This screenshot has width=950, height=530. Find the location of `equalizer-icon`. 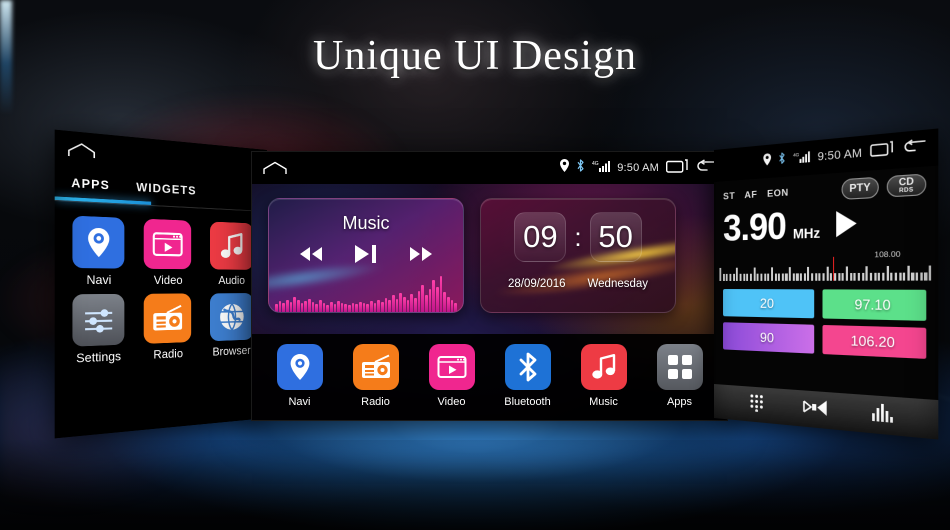

equalizer-icon is located at coordinates (882, 415).